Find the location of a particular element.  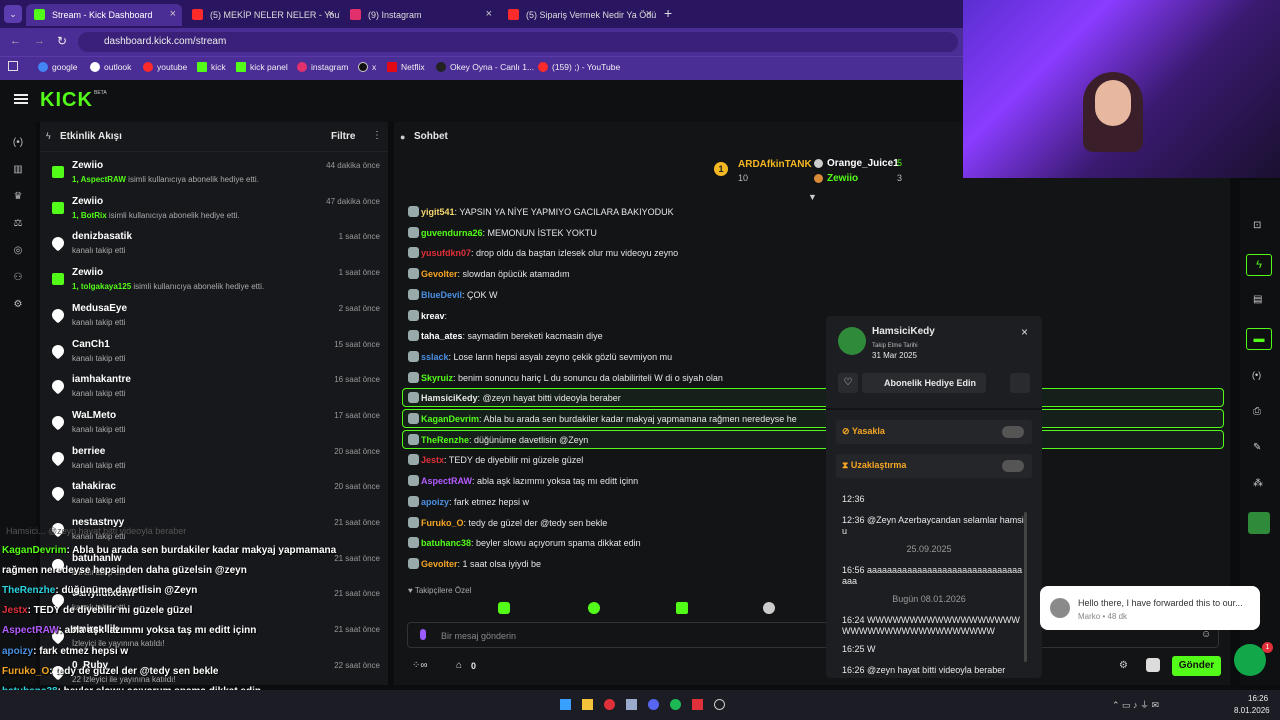

chat-username: apoizy is located at coordinates (435, 502).